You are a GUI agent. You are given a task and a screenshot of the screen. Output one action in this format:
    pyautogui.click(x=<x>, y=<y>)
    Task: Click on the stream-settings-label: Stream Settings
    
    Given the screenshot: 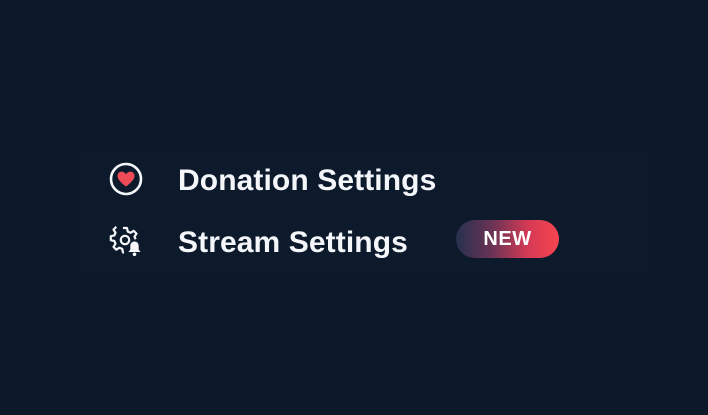 What is the action you would take?
    pyautogui.click(x=293, y=242)
    